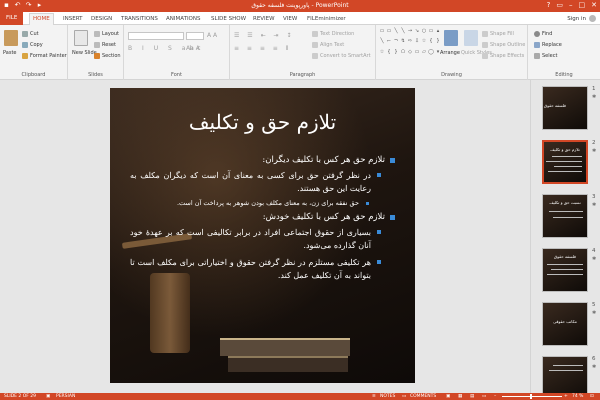 This screenshot has width=600, height=400. Describe the element at coordinates (107, 56) in the screenshot. I see `section-button: Section` at that location.